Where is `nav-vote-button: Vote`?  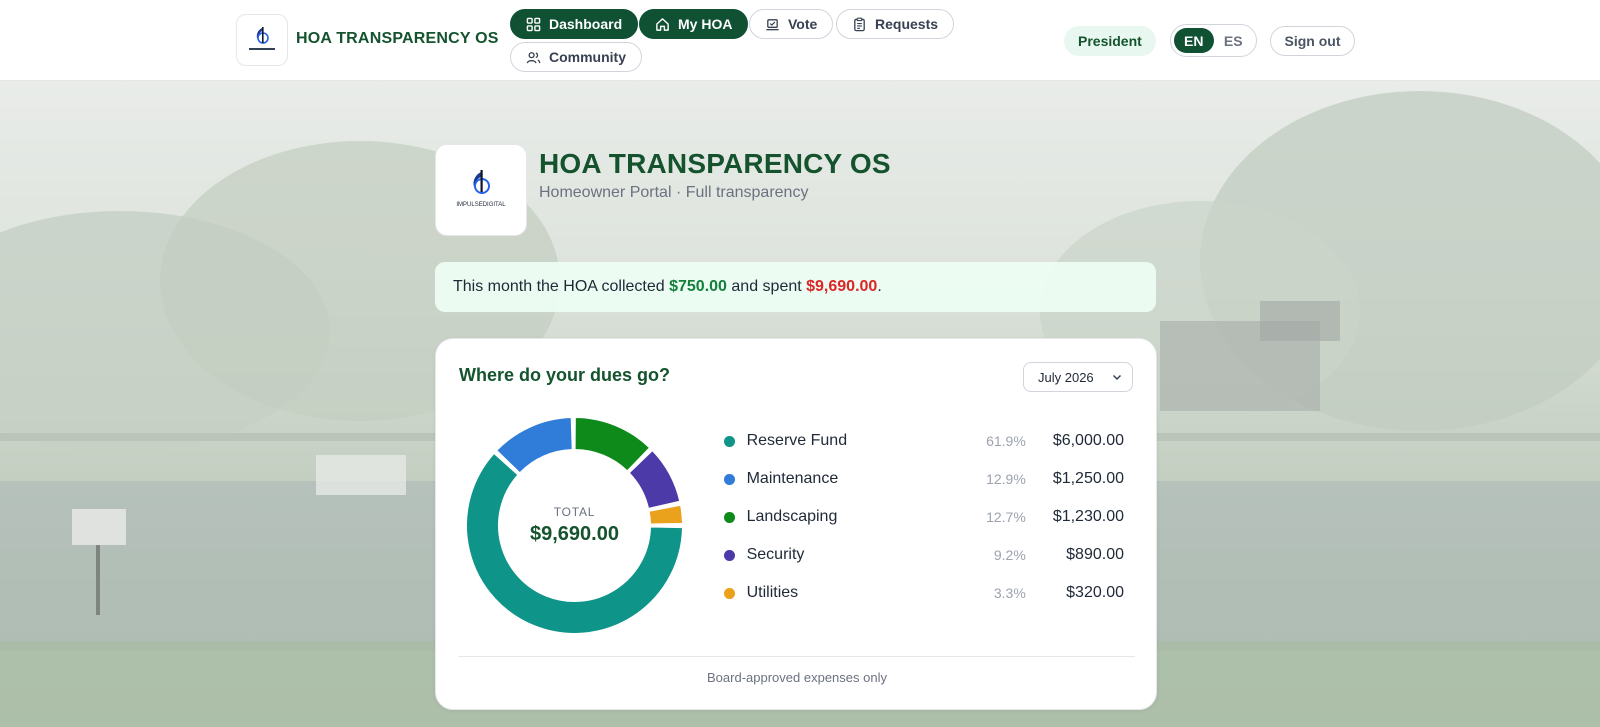
nav-vote-button: Vote is located at coordinates (791, 24).